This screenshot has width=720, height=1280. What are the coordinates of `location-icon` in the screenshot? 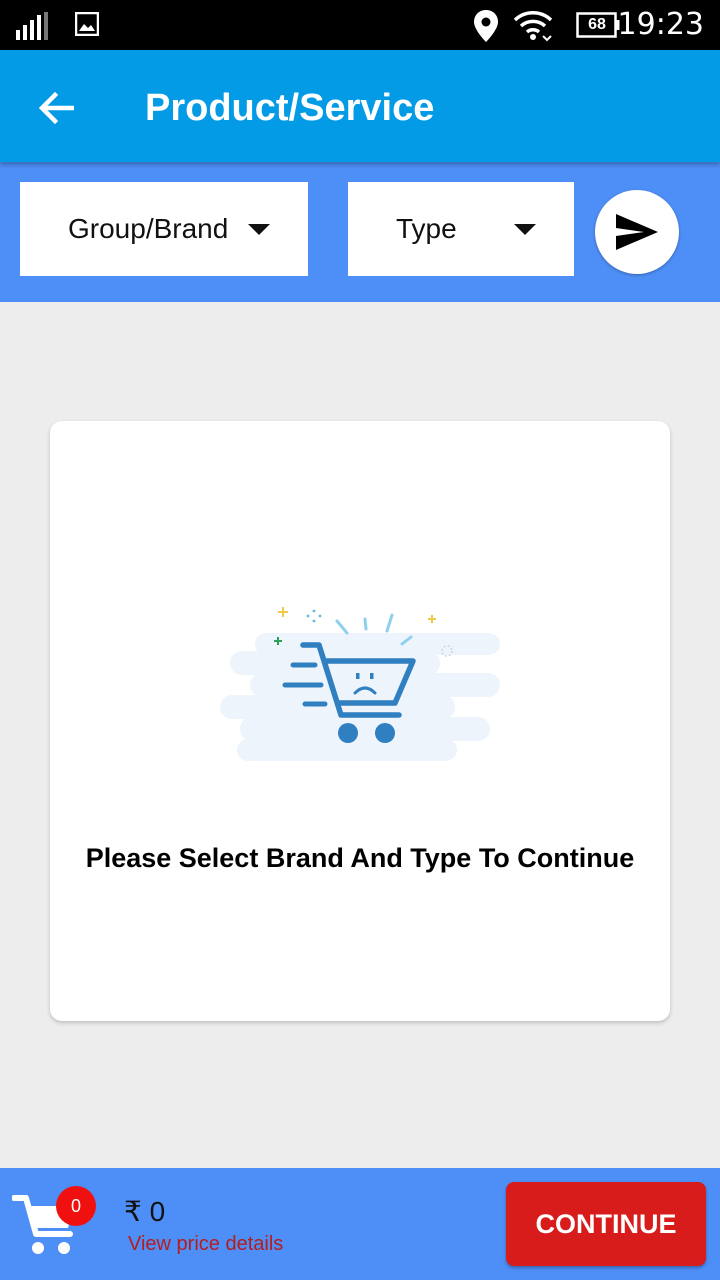 It's located at (486, 26).